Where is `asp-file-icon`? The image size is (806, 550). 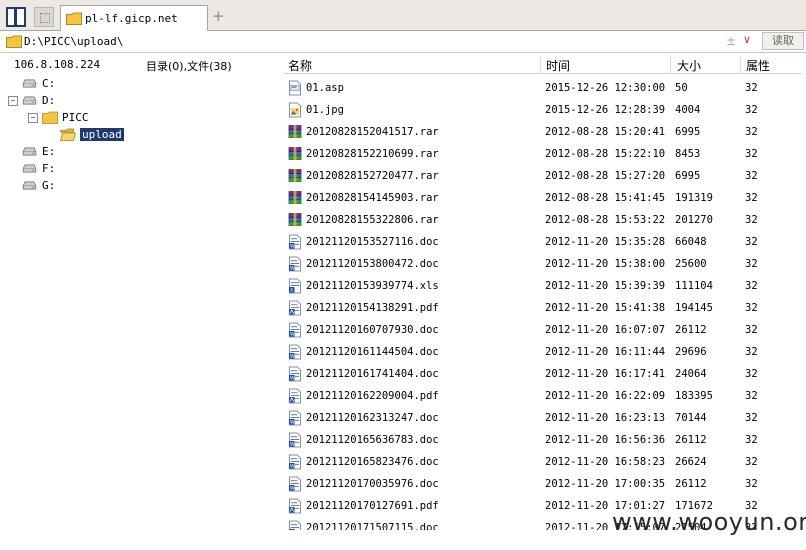 asp-file-icon is located at coordinates (295, 88).